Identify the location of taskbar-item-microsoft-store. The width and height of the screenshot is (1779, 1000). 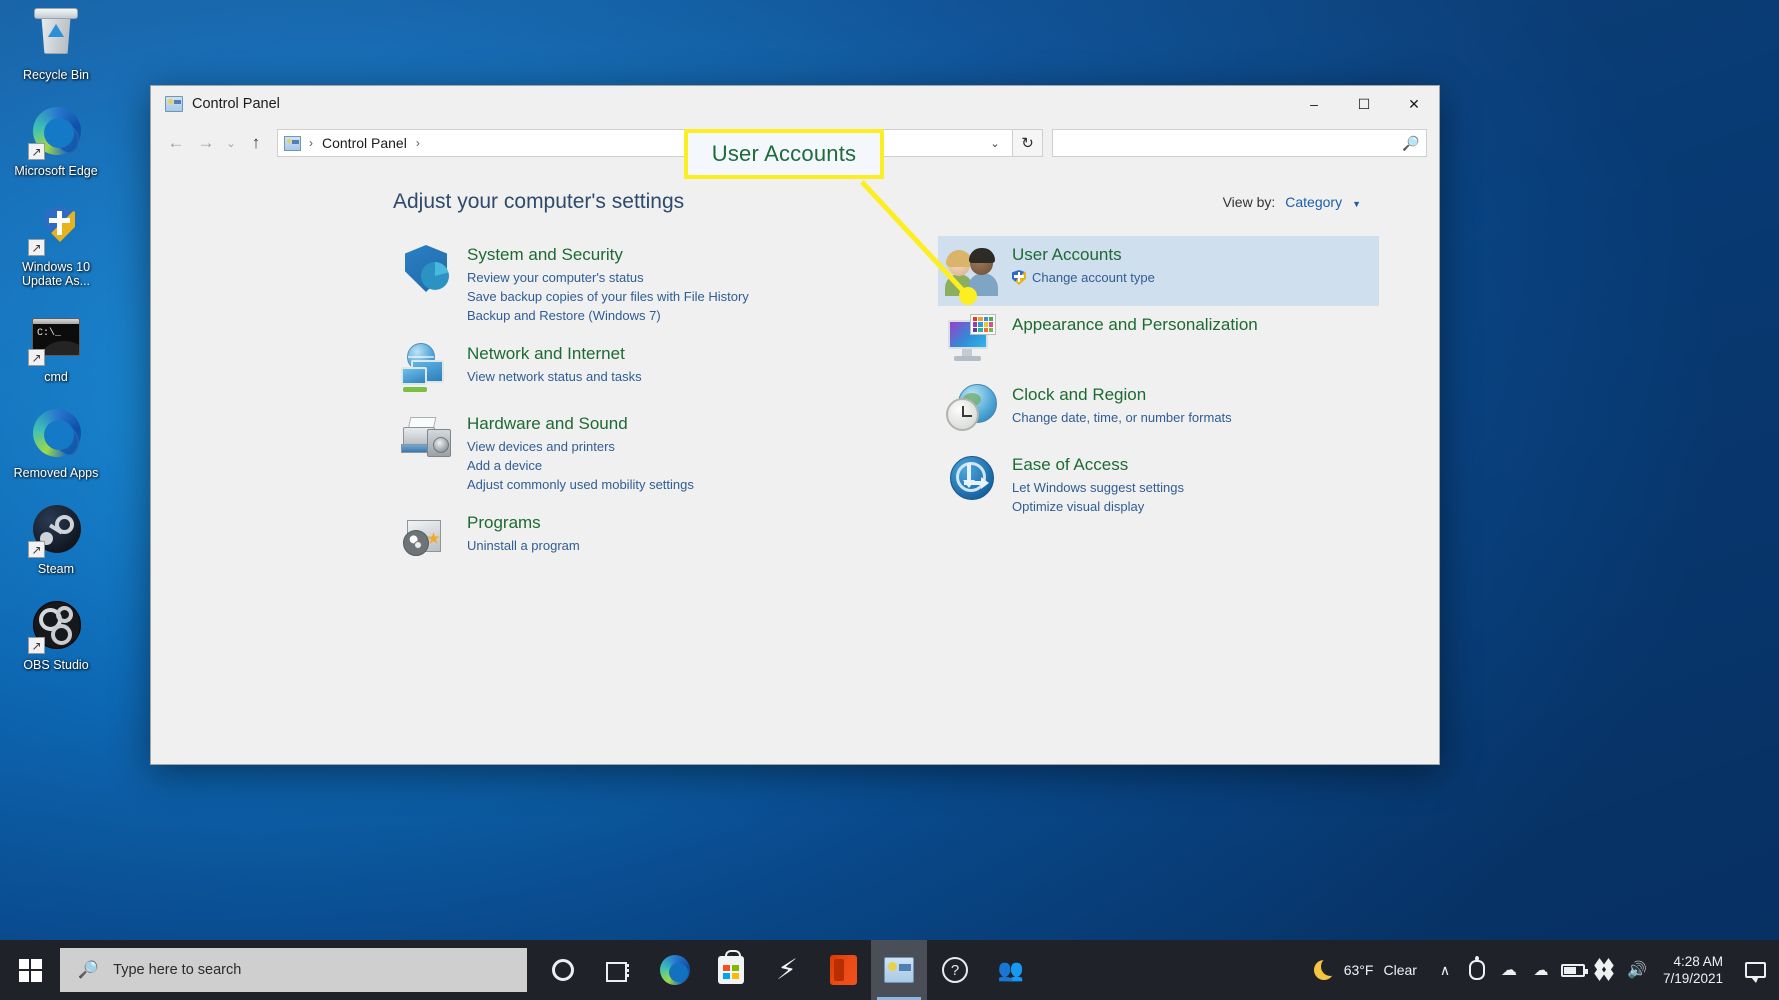
(731, 970).